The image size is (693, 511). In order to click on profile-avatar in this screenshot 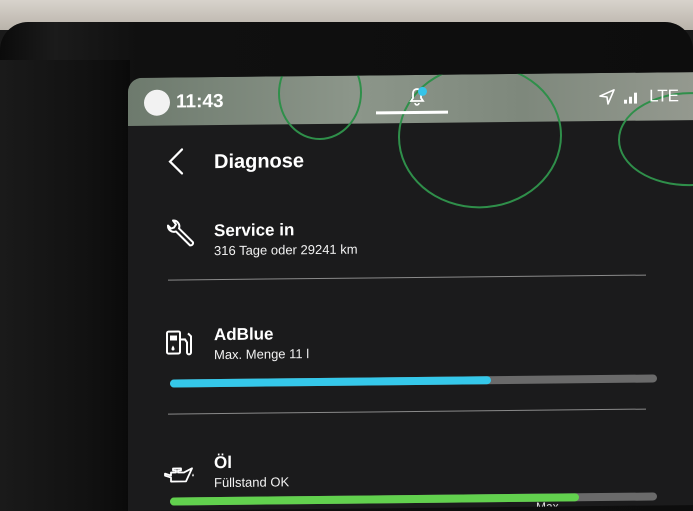, I will do `click(157, 102)`.